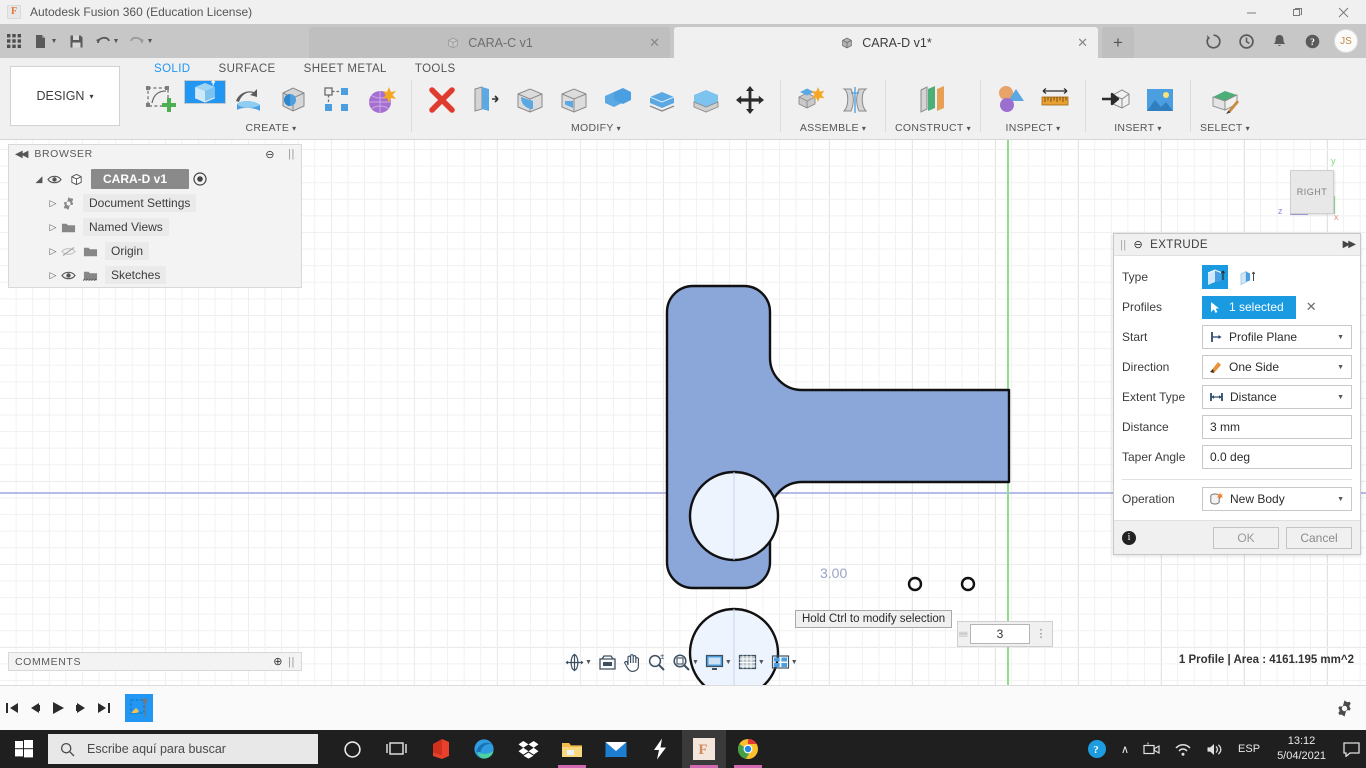 This screenshot has width=1366, height=768. I want to click on measure-icon, so click(1055, 100).